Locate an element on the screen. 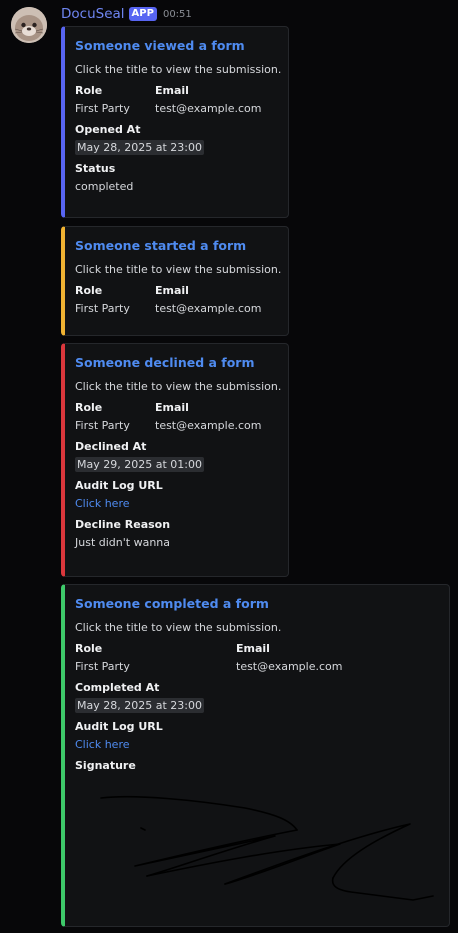  seal-avatar-icon is located at coordinates (29, 25).